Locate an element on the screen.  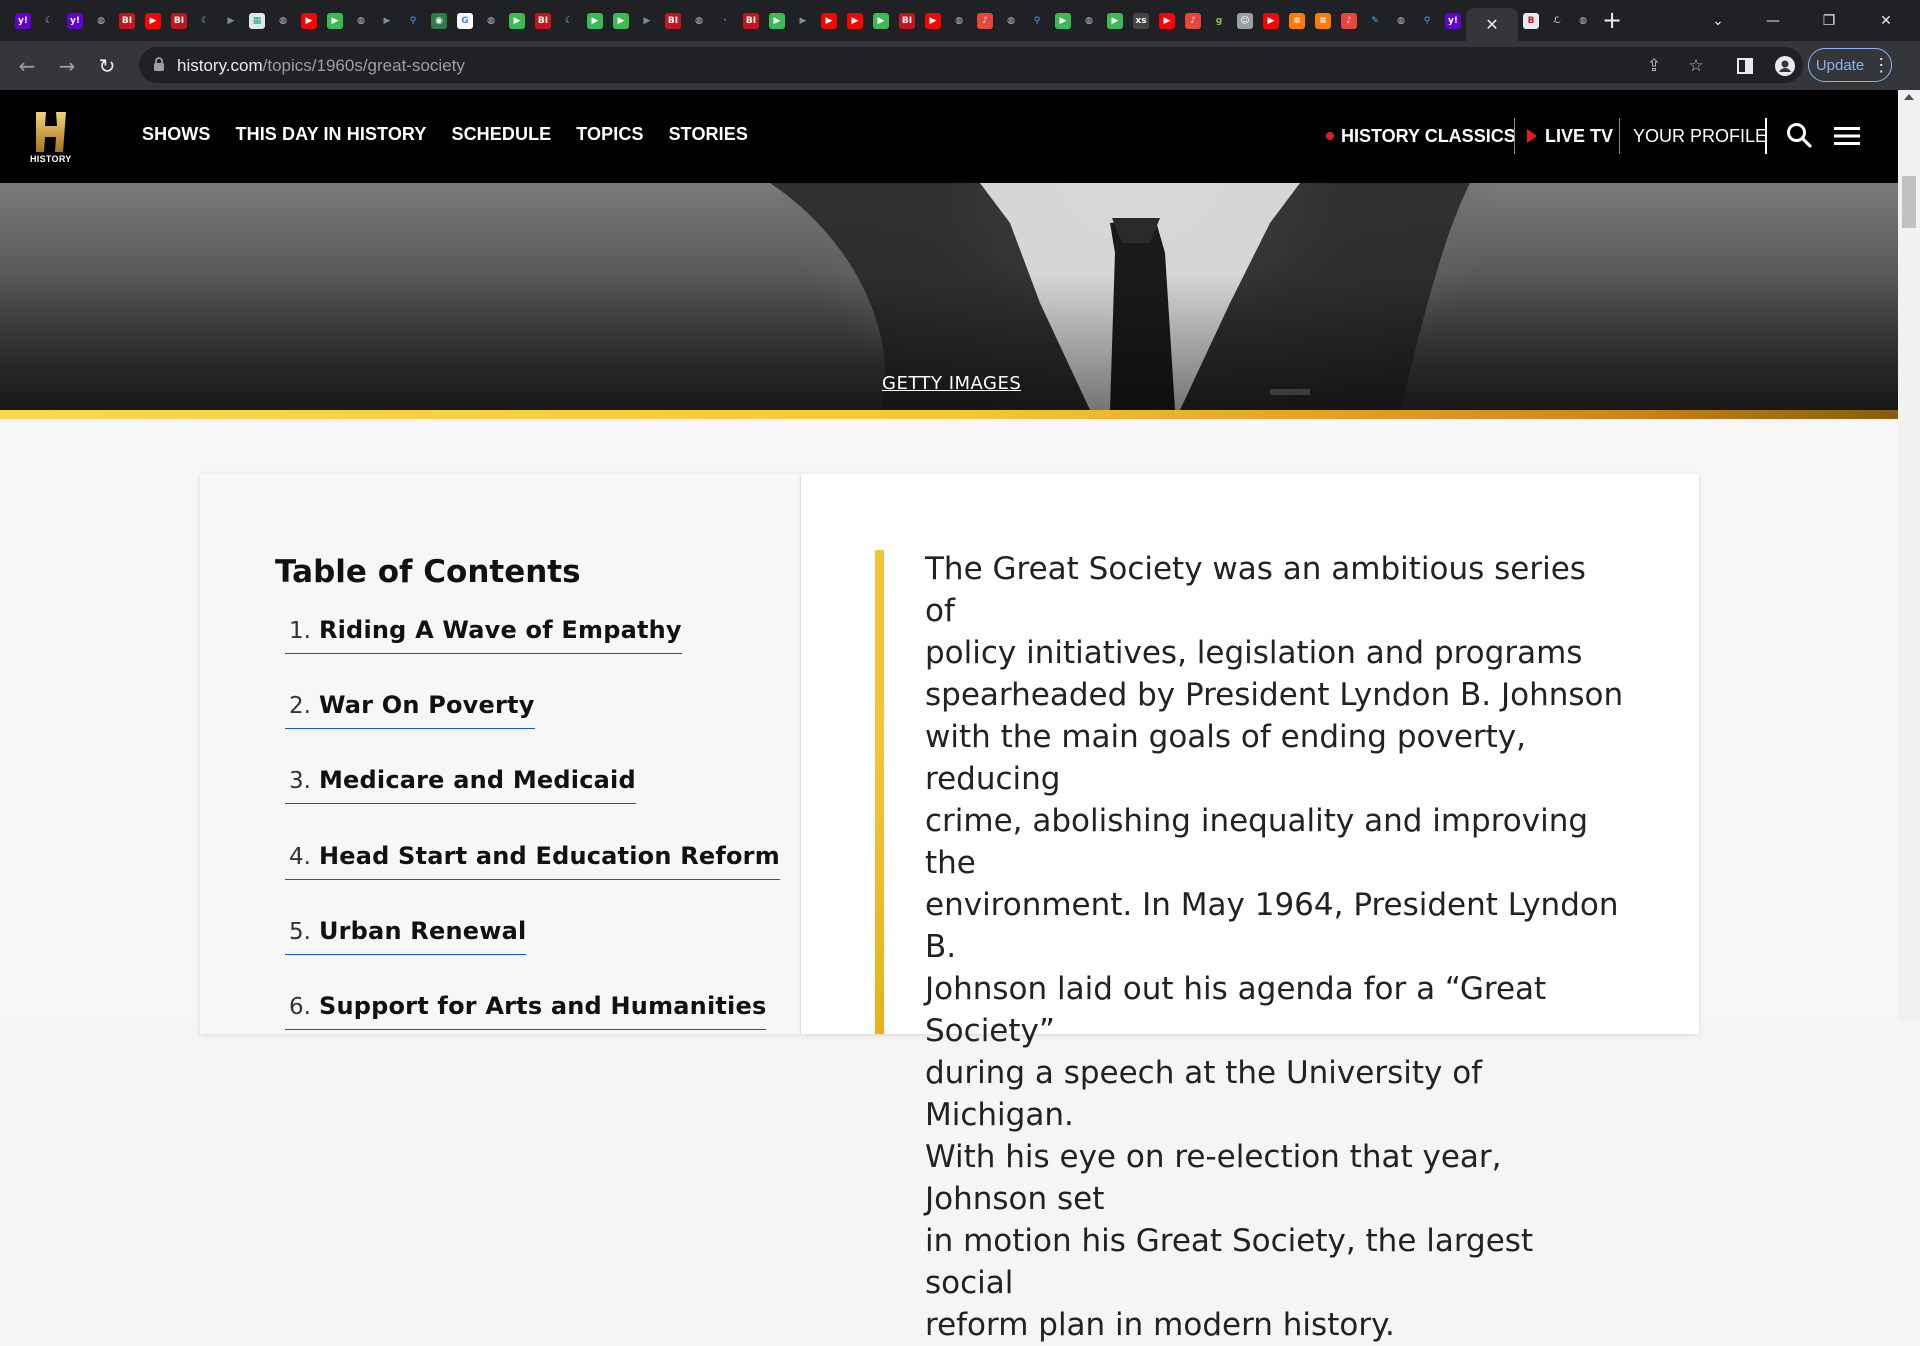
tab-search-icon: ⌄ is located at coordinates (1718, 20).